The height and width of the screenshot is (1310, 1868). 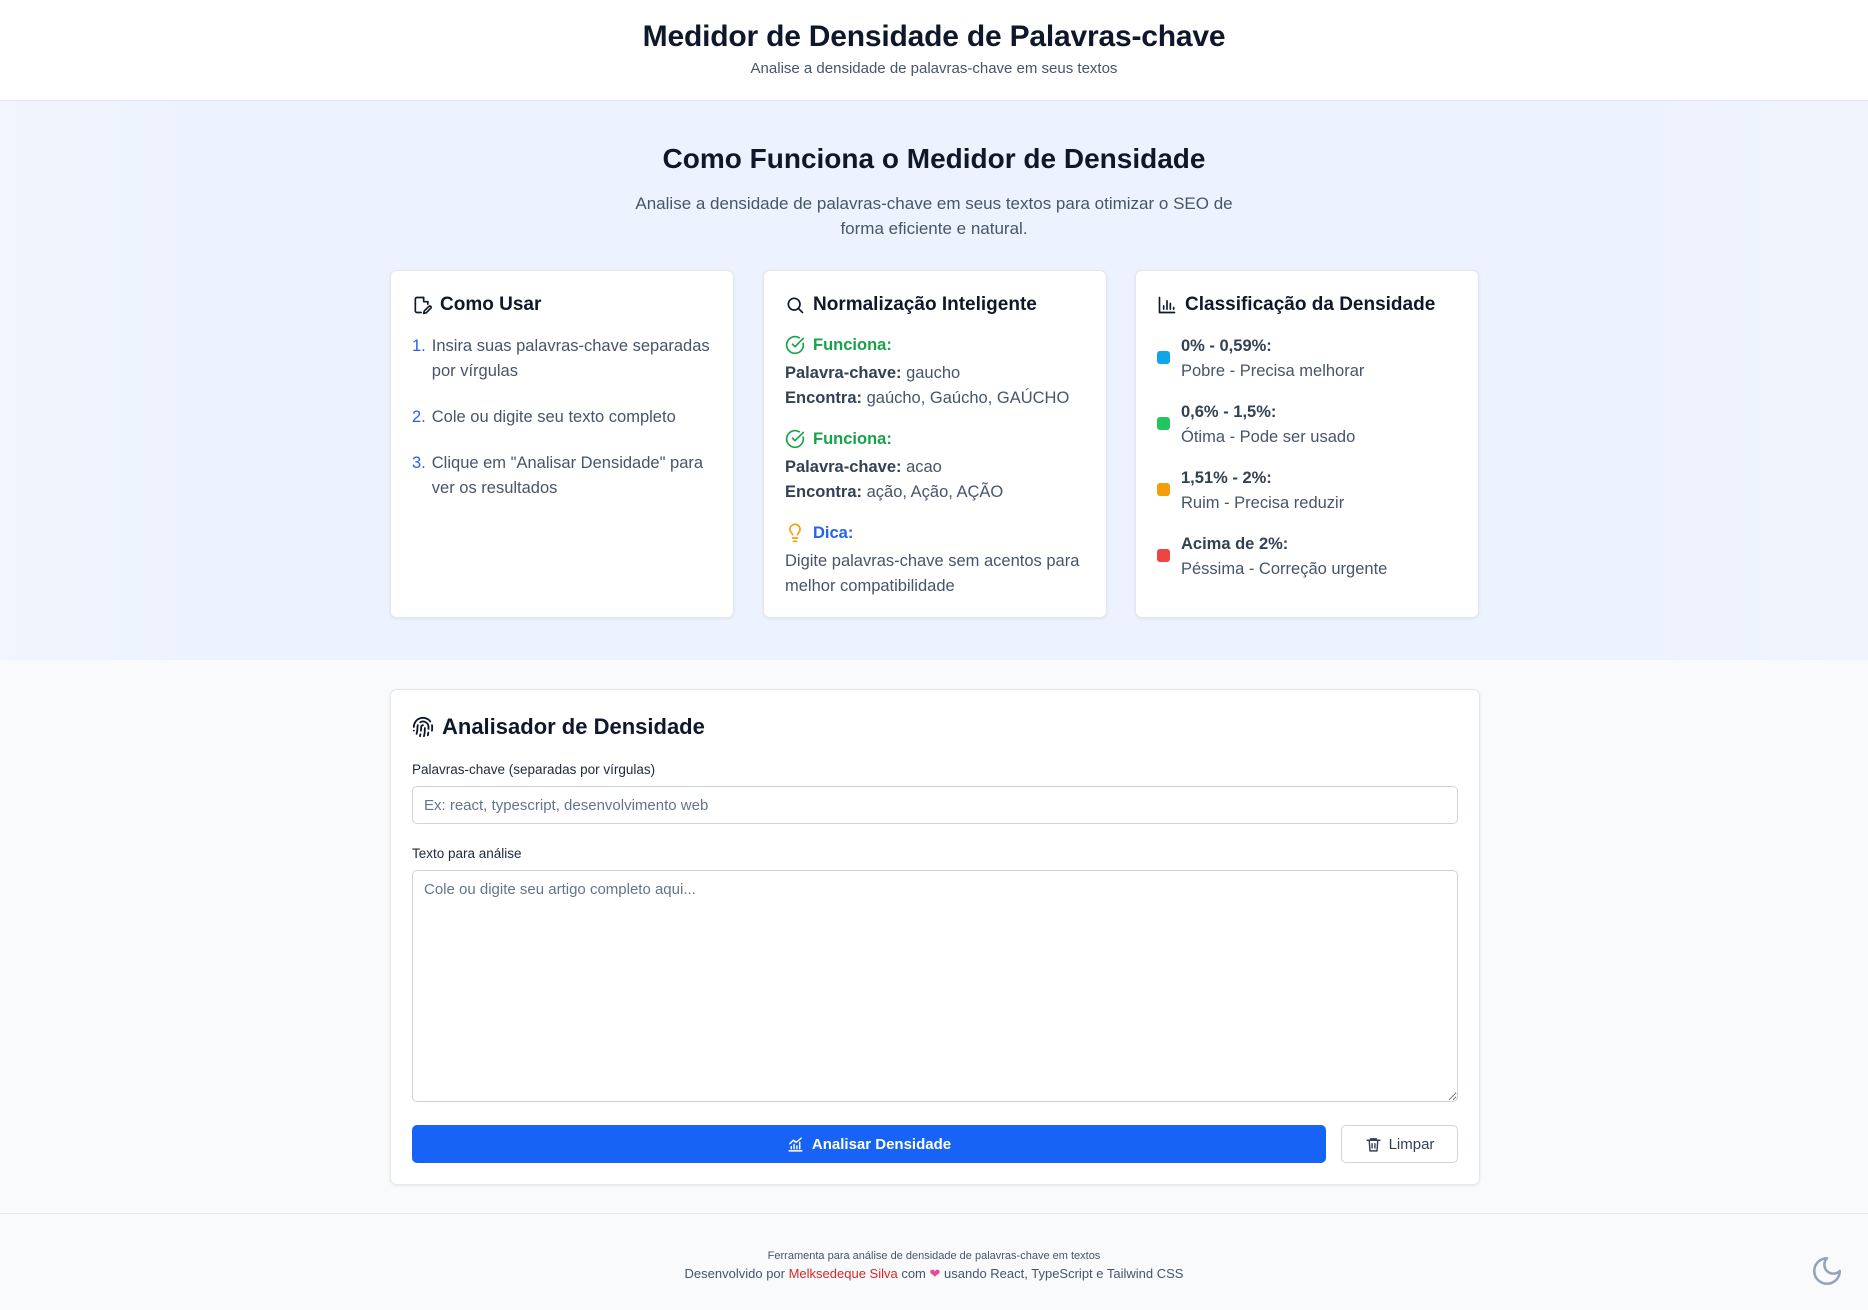 I want to click on range-label: Pobre - Precisa melhorar, so click(x=1273, y=371).